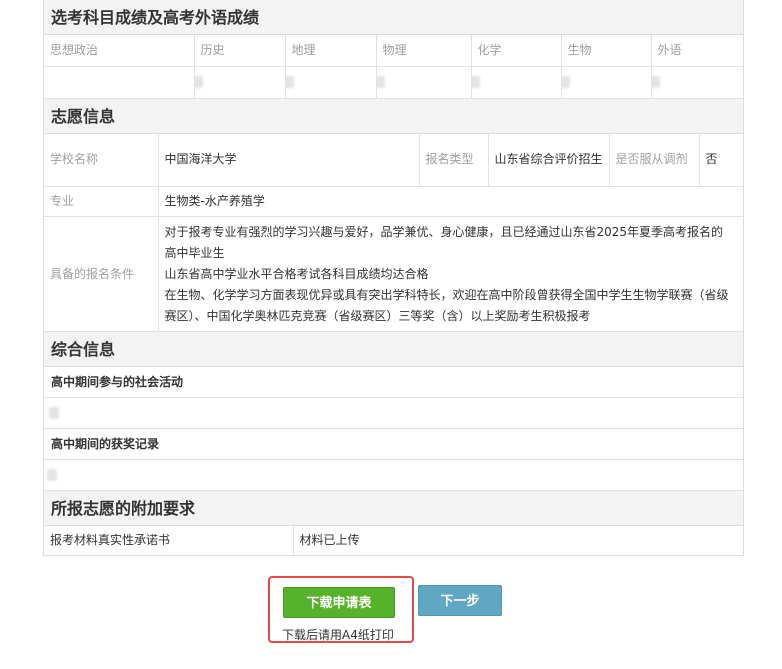  I want to click on elective-scores-table: 思想政治 历史 地理 物理 化学 生物 外语, so click(393, 67).